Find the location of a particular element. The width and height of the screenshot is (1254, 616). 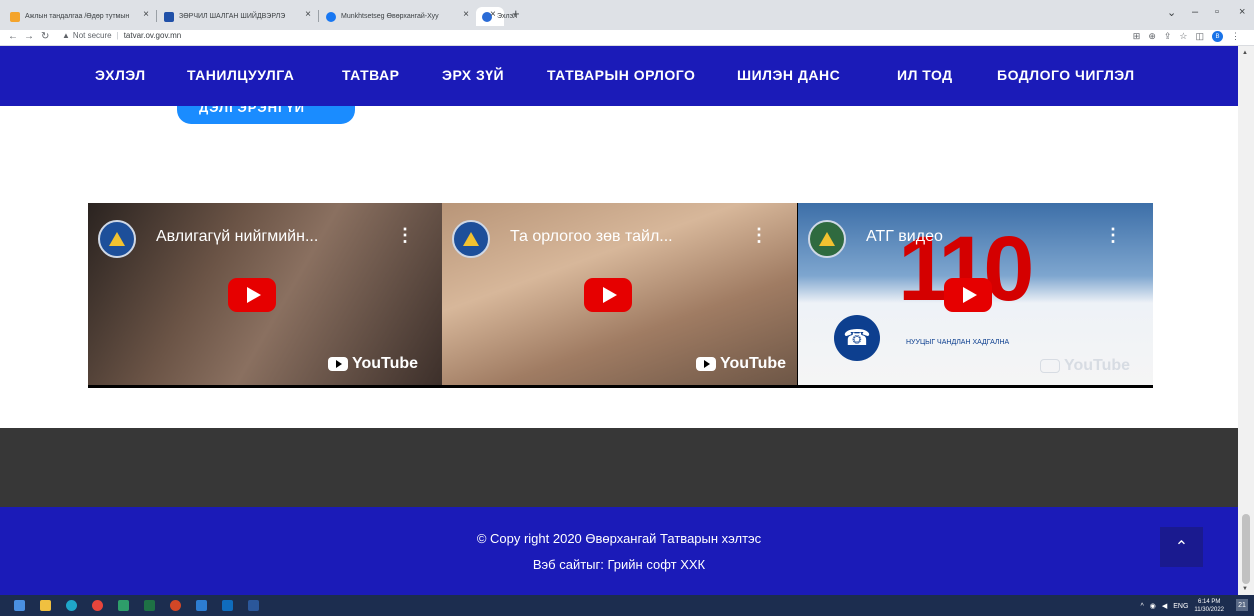

notification-center-icon: 21 is located at coordinates (1242, 605).